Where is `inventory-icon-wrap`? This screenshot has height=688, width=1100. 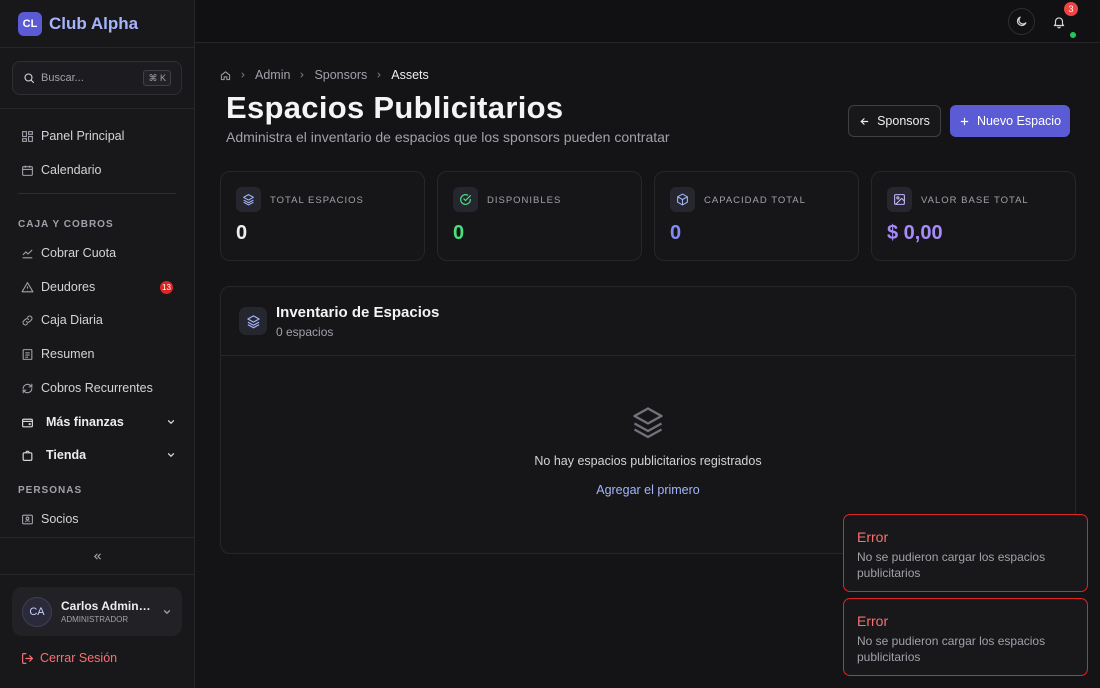 inventory-icon-wrap is located at coordinates (253, 321).